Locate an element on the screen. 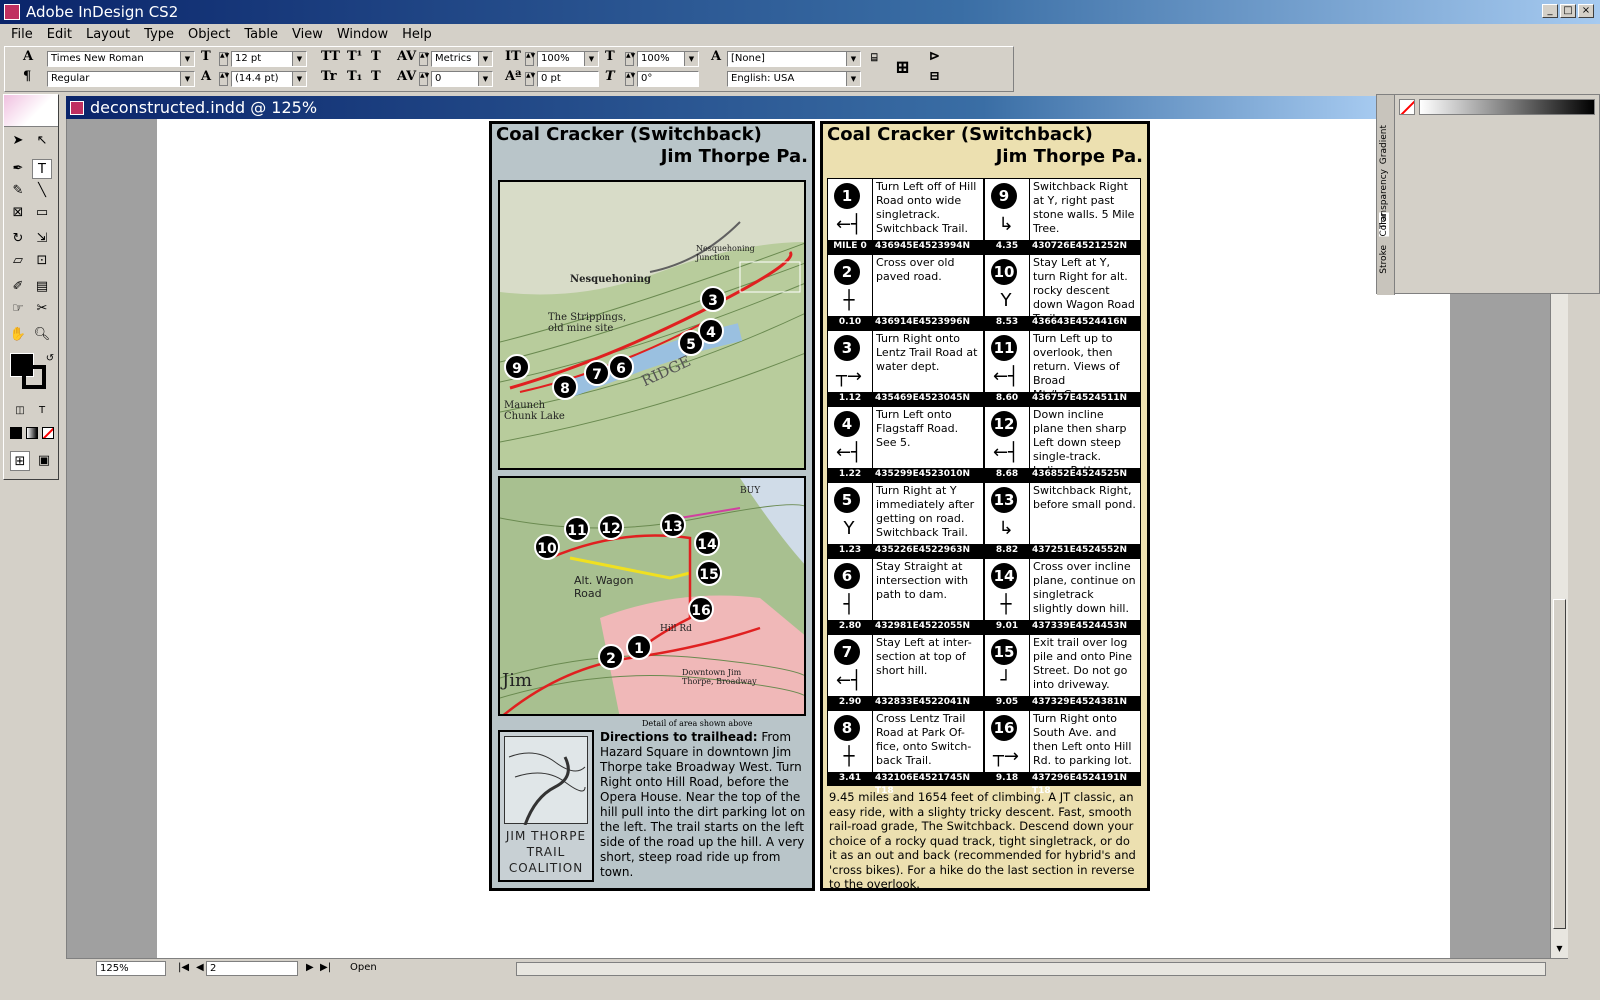 Image resolution: width=1600 pixels, height=1000 pixels. subscript-icon: T₁ is located at coordinates (354, 76).